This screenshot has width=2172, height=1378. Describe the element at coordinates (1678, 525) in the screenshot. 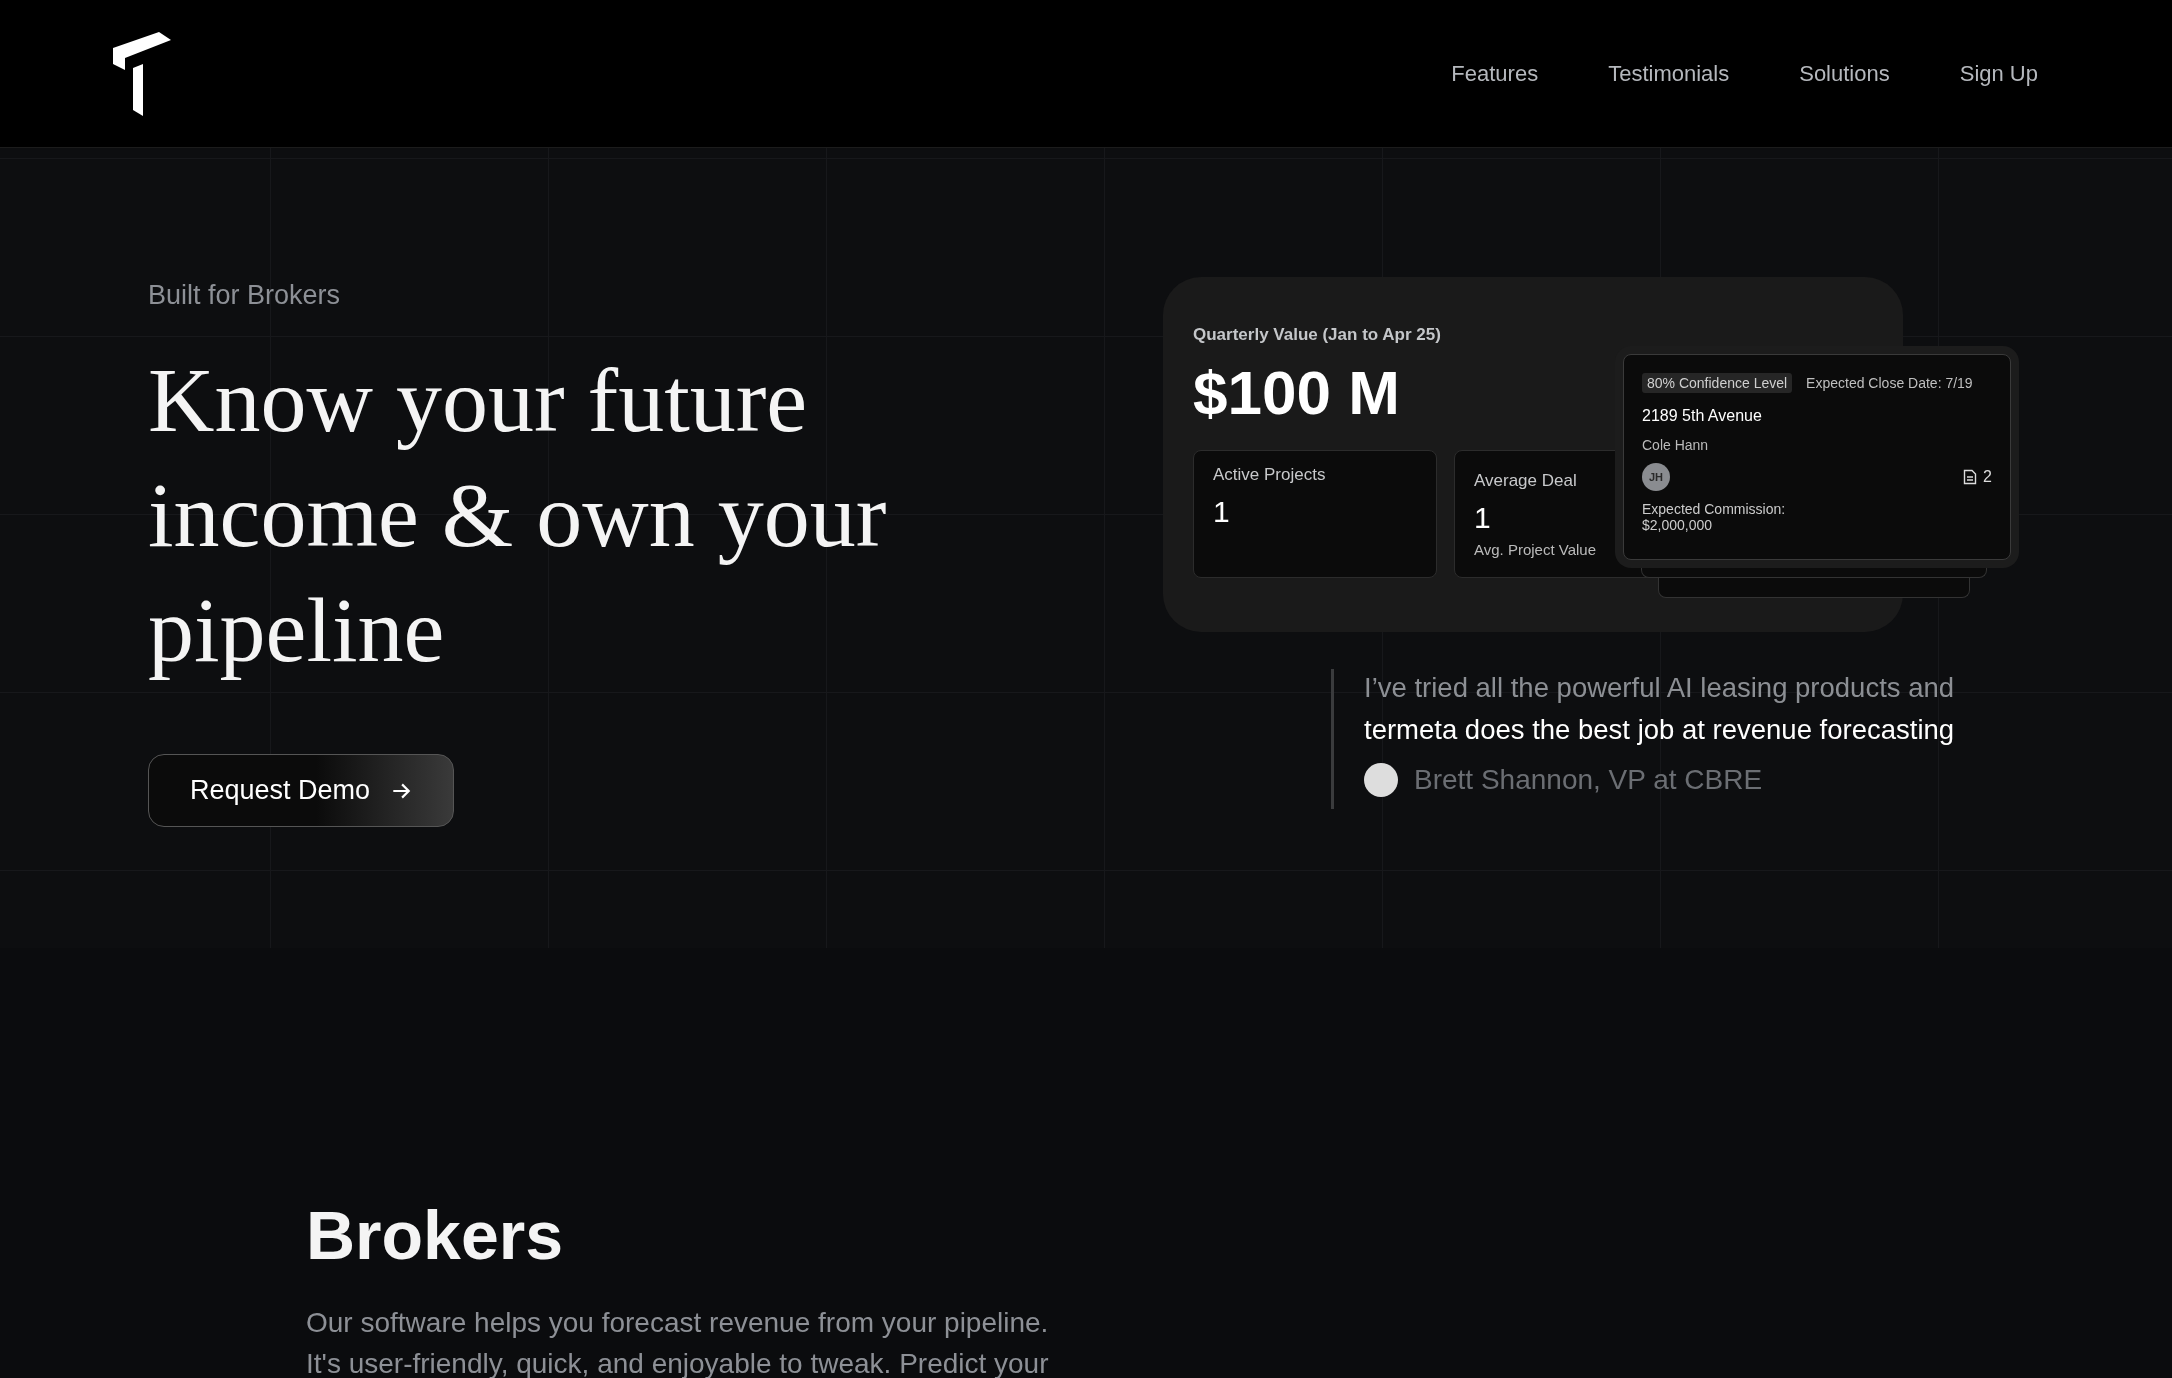

I see `commission-value: $2,000,000` at that location.